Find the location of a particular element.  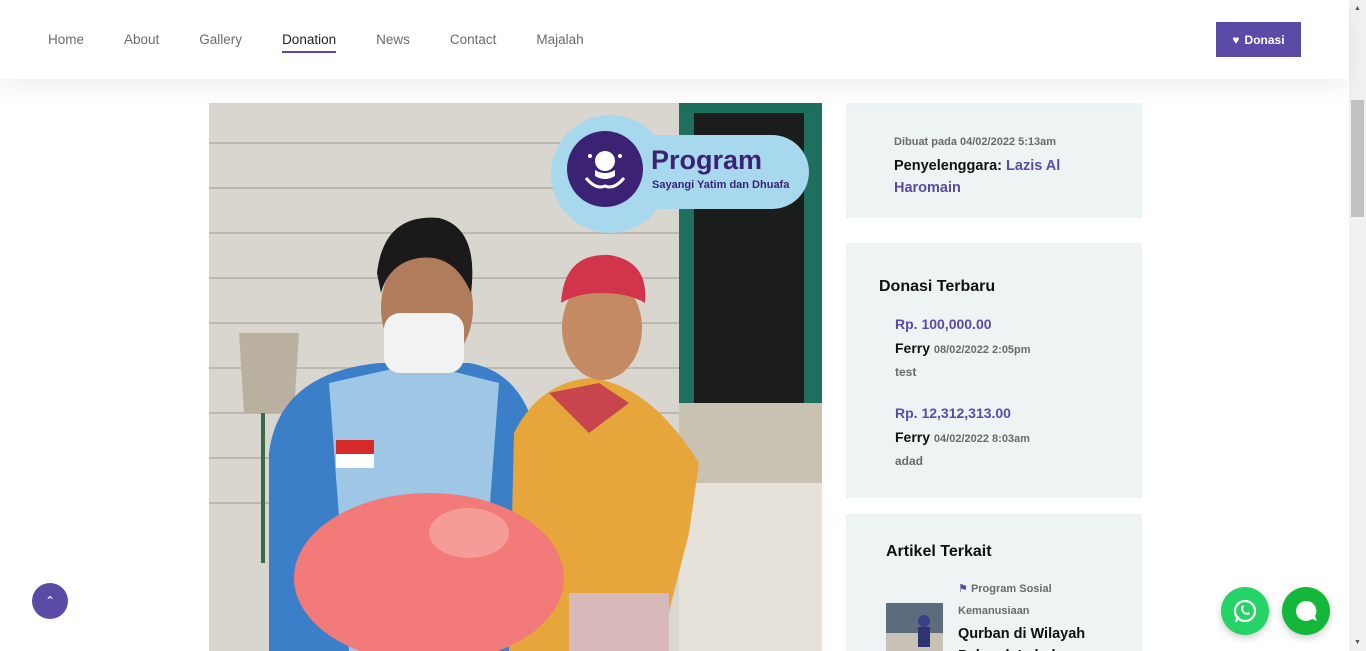

program-badge-subtitle: Sayangi Yatim dan Dhuafa is located at coordinates (721, 185).